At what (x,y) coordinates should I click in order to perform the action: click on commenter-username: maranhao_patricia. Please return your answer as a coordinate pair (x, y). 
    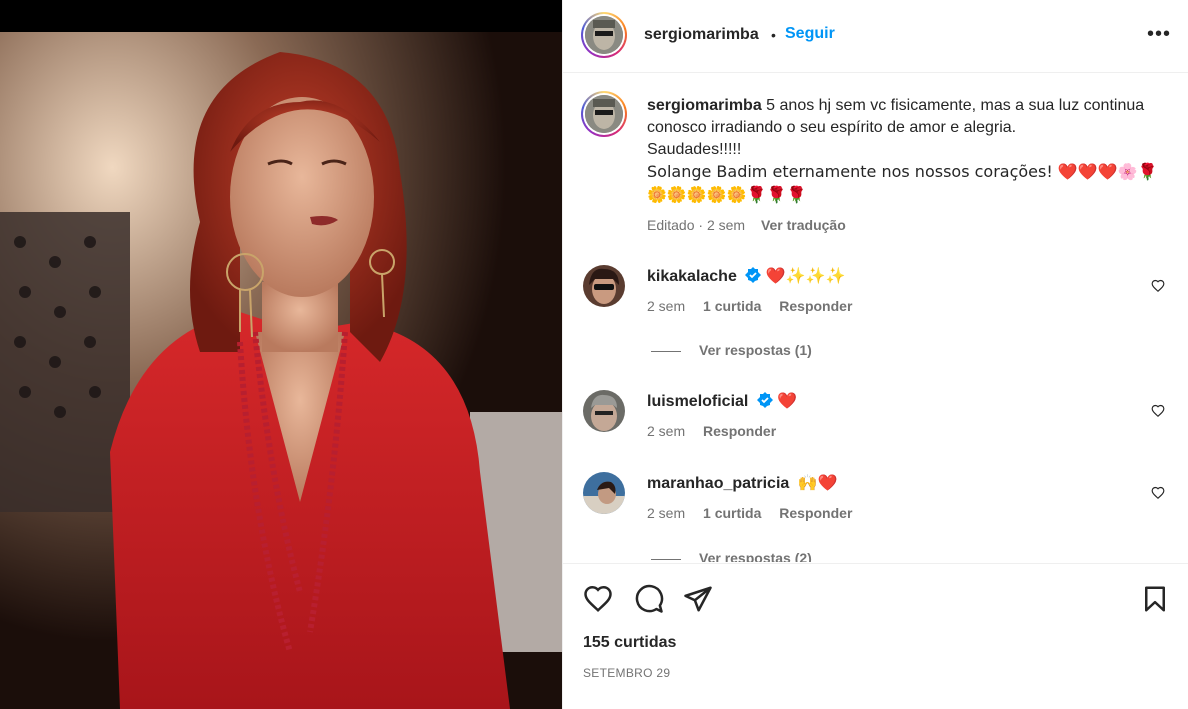
    Looking at the image, I should click on (718, 483).